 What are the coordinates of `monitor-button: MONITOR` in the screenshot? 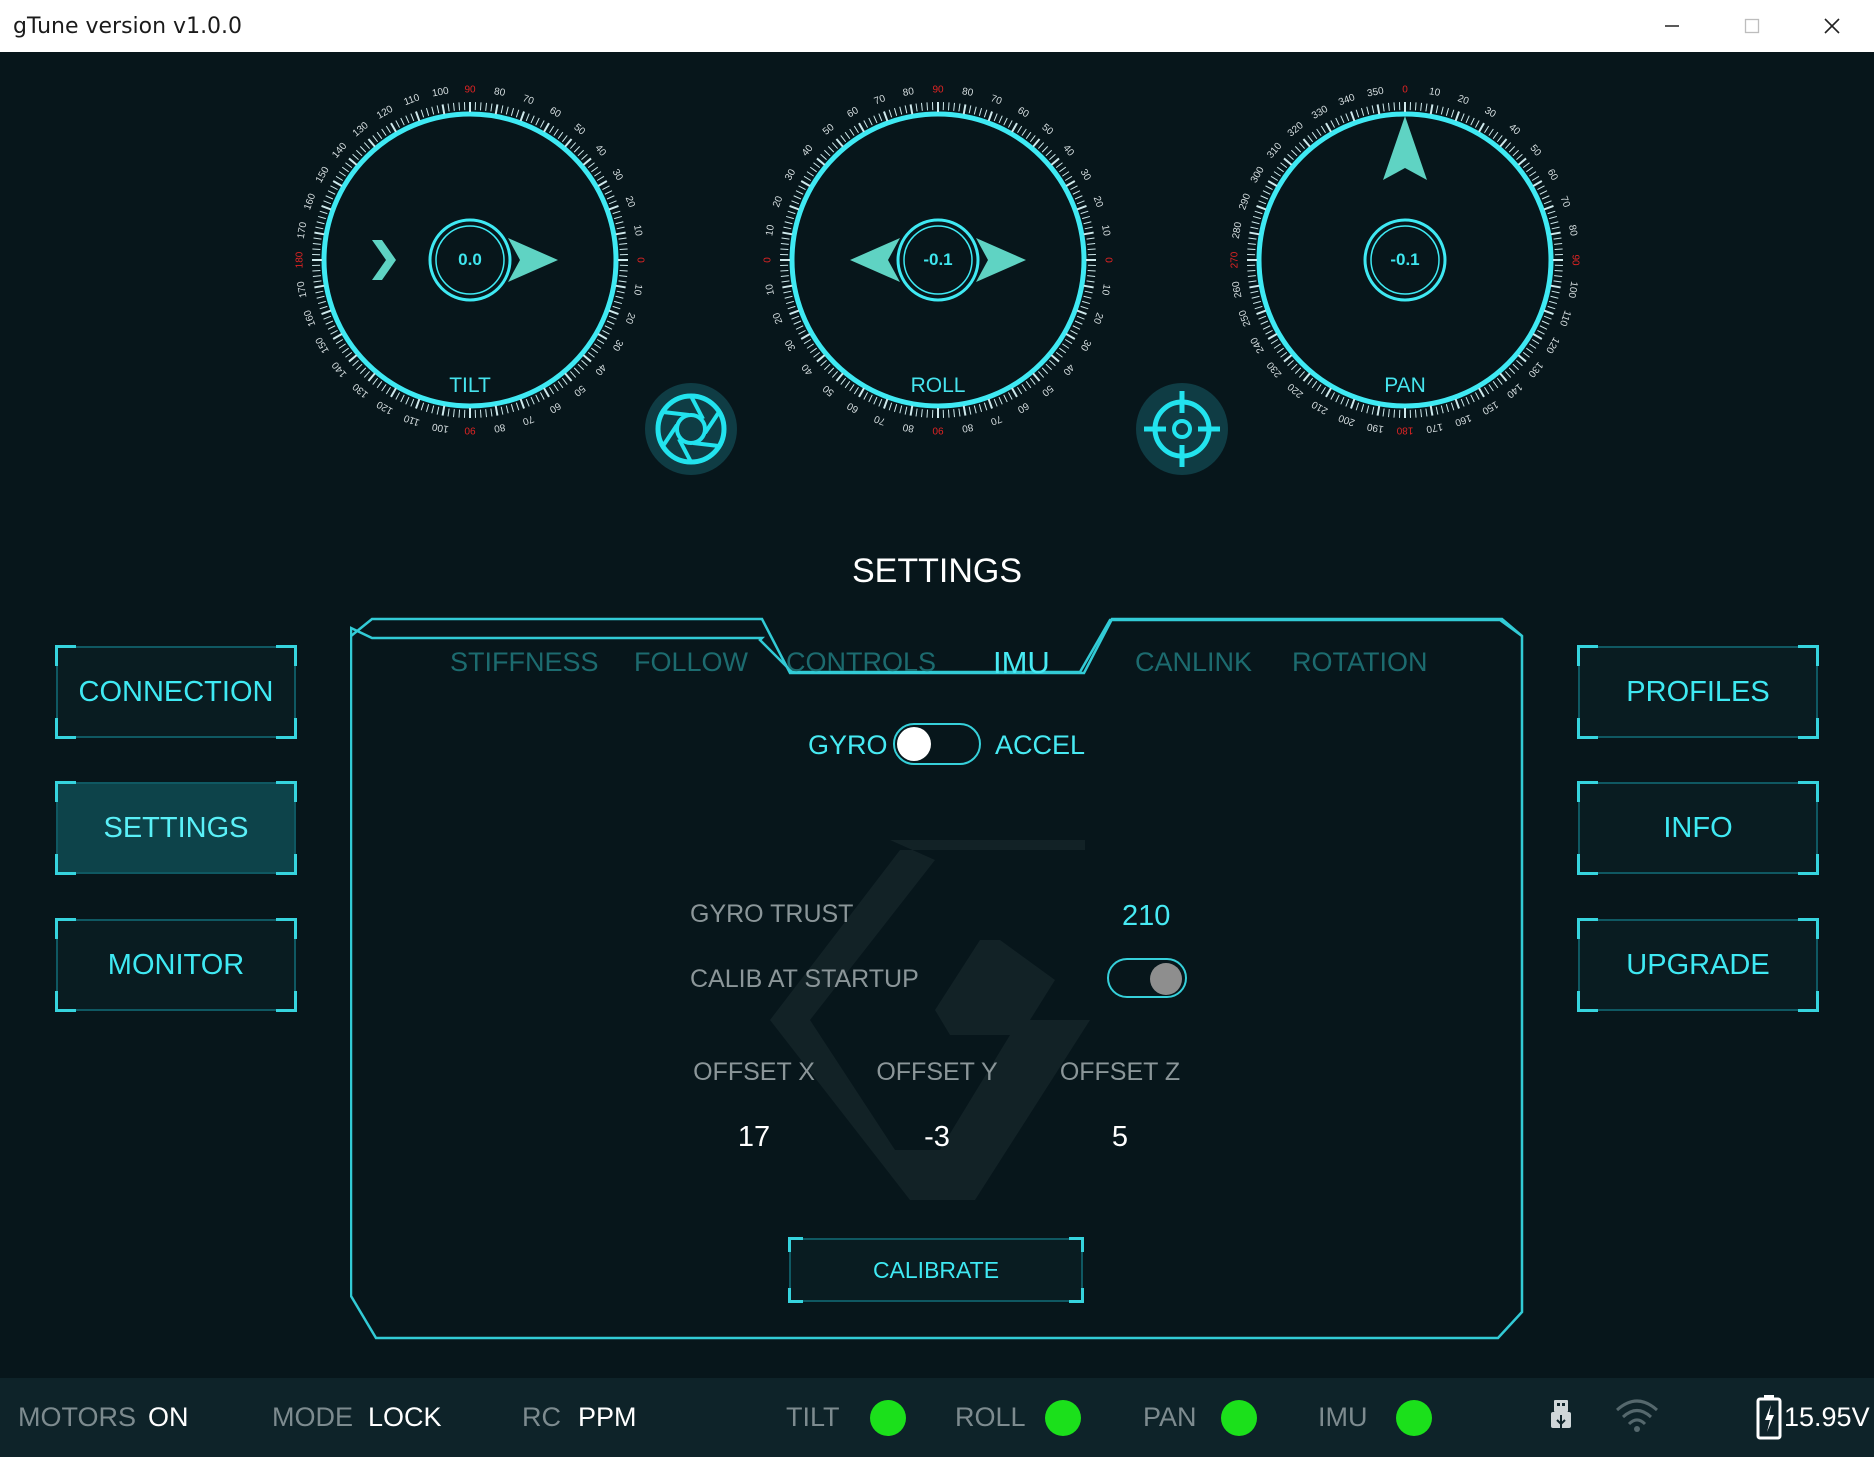 It's located at (176, 965).